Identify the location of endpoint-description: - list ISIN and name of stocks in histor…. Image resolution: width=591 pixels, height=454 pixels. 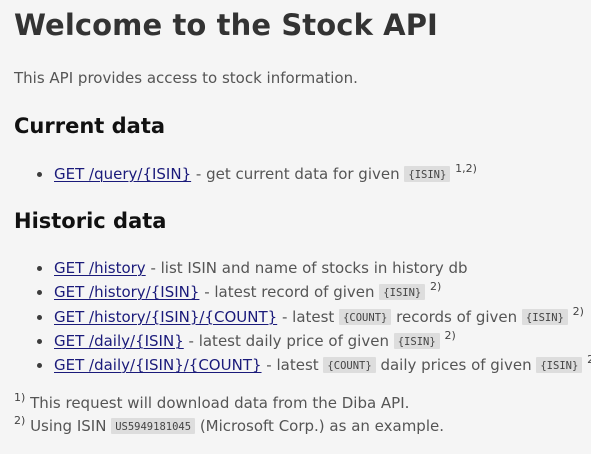
(306, 268).